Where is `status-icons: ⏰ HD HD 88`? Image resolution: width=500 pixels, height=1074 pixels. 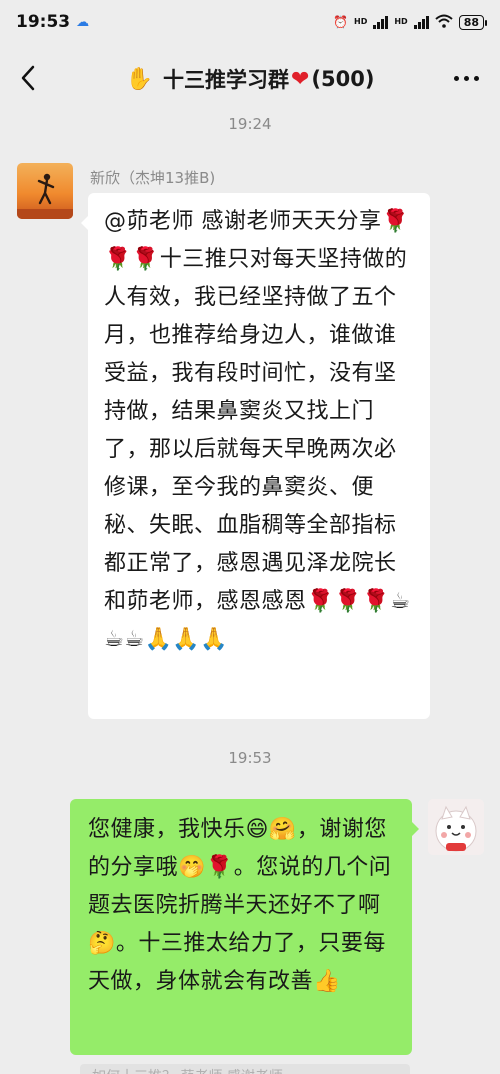 status-icons: ⏰ HD HD 88 is located at coordinates (410, 22).